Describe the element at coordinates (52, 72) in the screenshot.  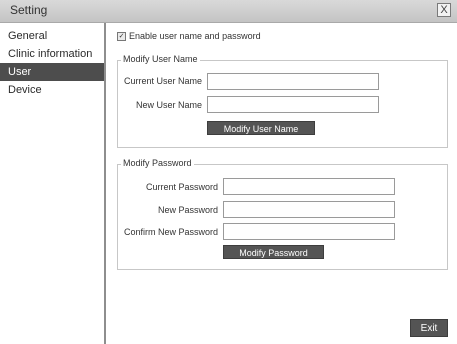
I see `sidebar-item-user: User` at that location.